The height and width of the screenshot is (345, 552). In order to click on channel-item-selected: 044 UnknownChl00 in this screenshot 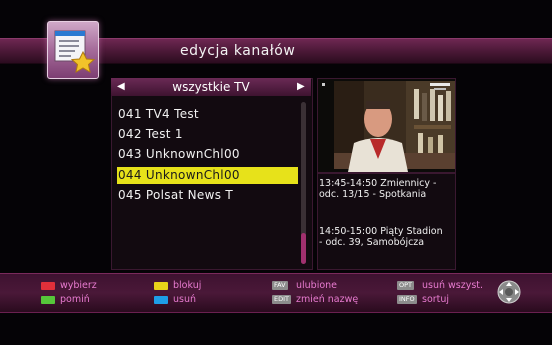, I will do `click(207, 175)`.